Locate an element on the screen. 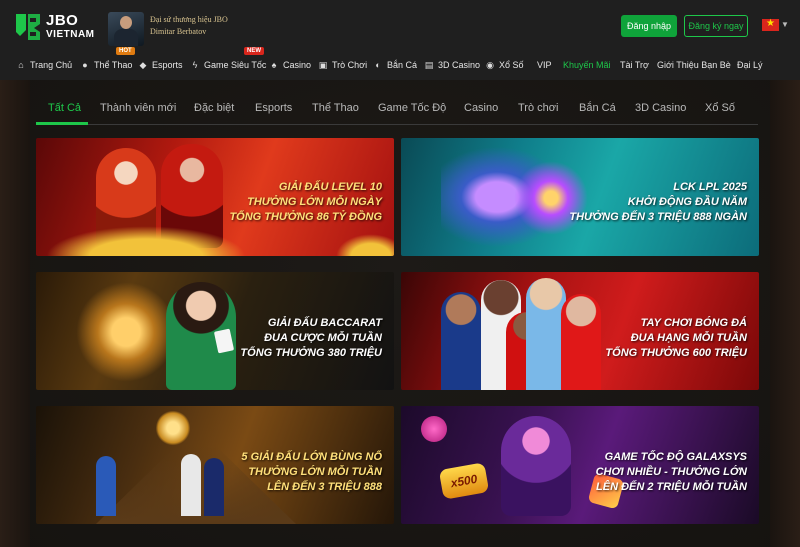 The height and width of the screenshot is (547, 800). ambassador-banner: Đại sứ thương hiệu JBO Dimitar Berbatov is located at coordinates (173, 29).